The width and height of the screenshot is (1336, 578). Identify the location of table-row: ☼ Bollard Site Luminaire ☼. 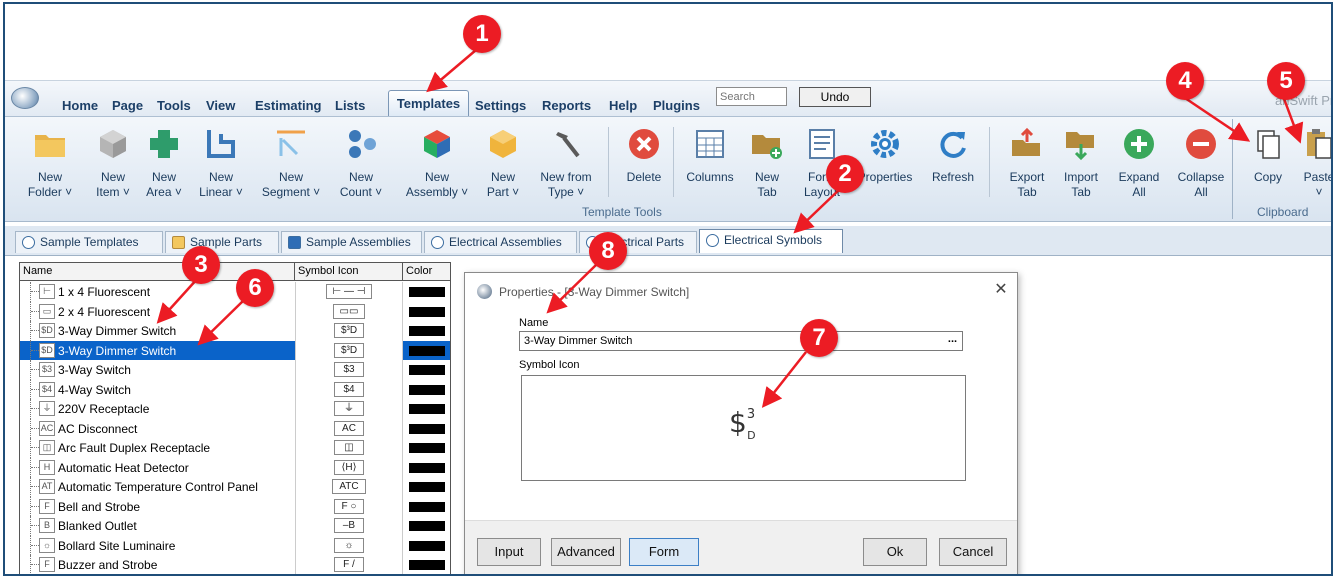
(235, 545).